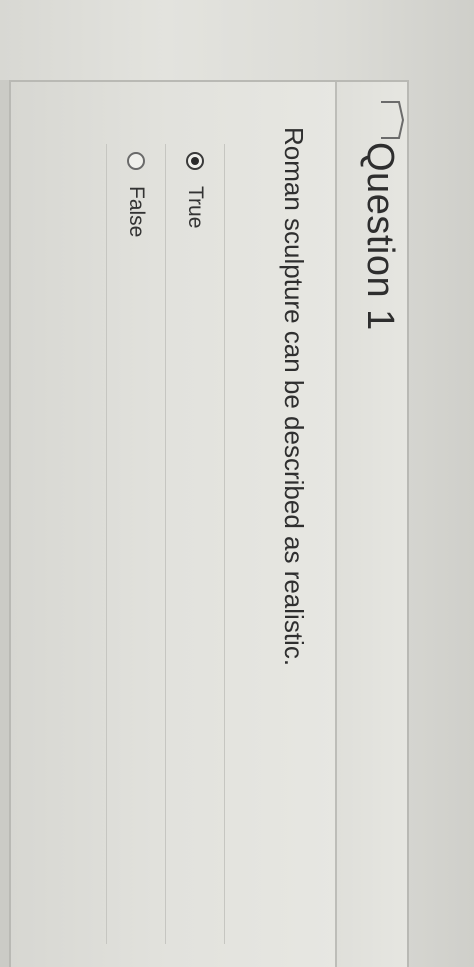 The image size is (474, 967). I want to click on answer-label: False, so click(136, 212).